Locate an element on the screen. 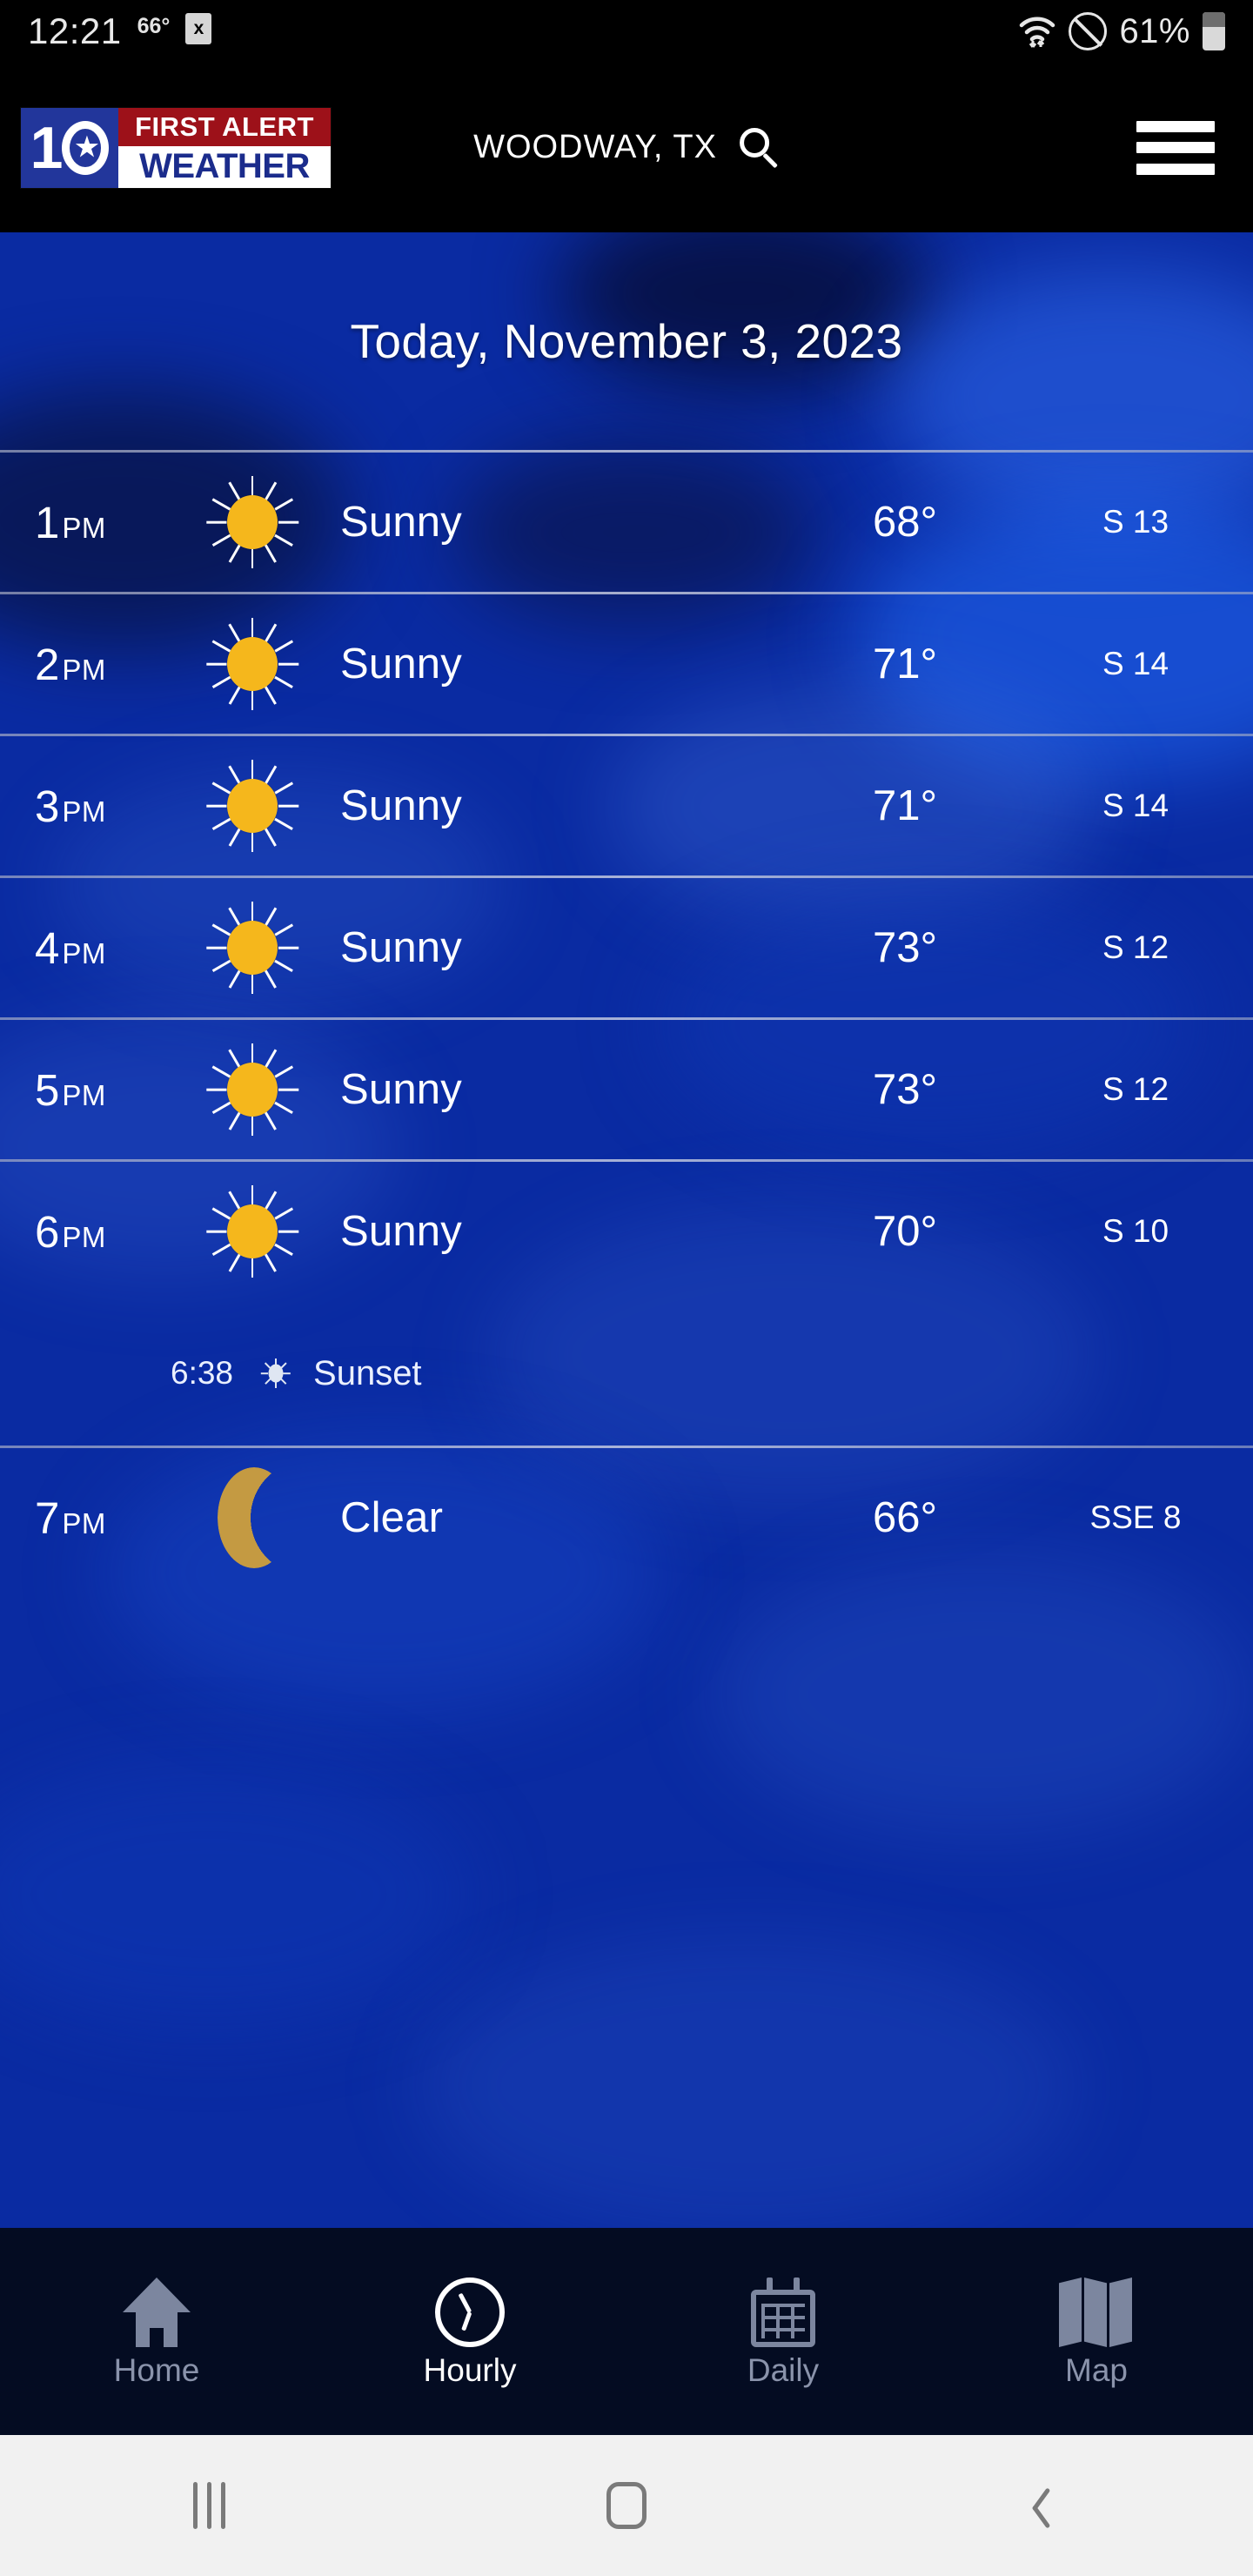 The image size is (1253, 2576). search-icon is located at coordinates (760, 147).